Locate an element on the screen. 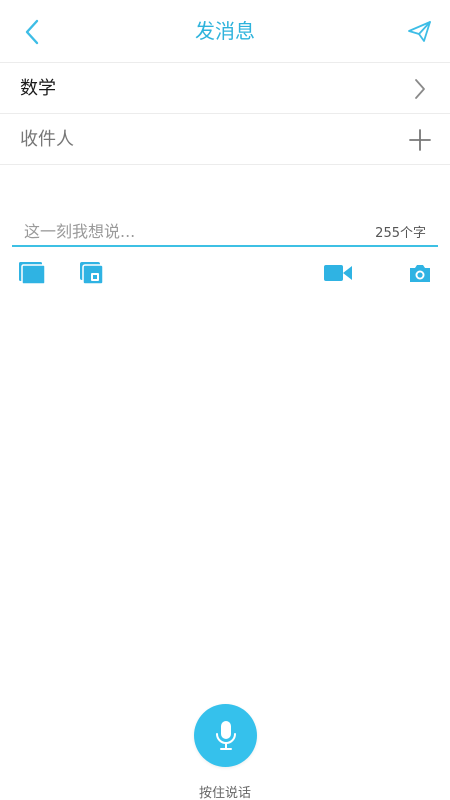 This screenshot has width=450, height=800. add-recipient-button is located at coordinates (420, 140).